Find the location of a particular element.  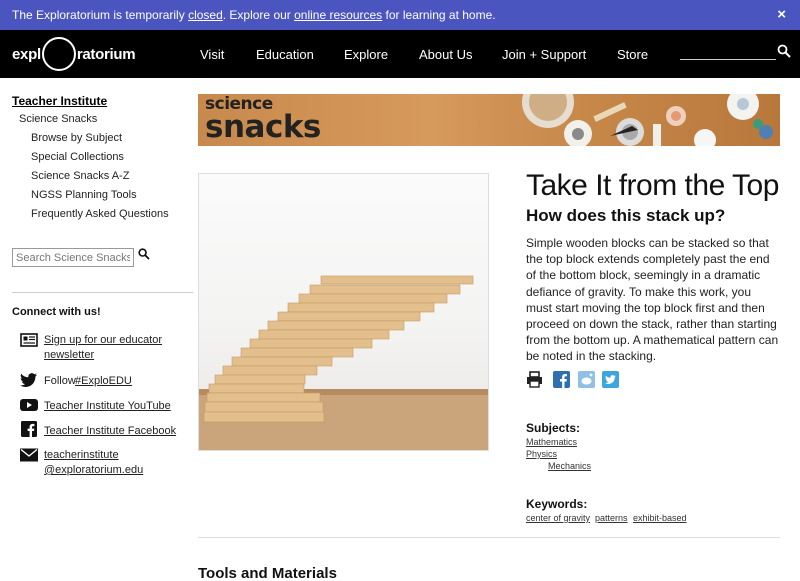

close-icon: × is located at coordinates (781, 15).